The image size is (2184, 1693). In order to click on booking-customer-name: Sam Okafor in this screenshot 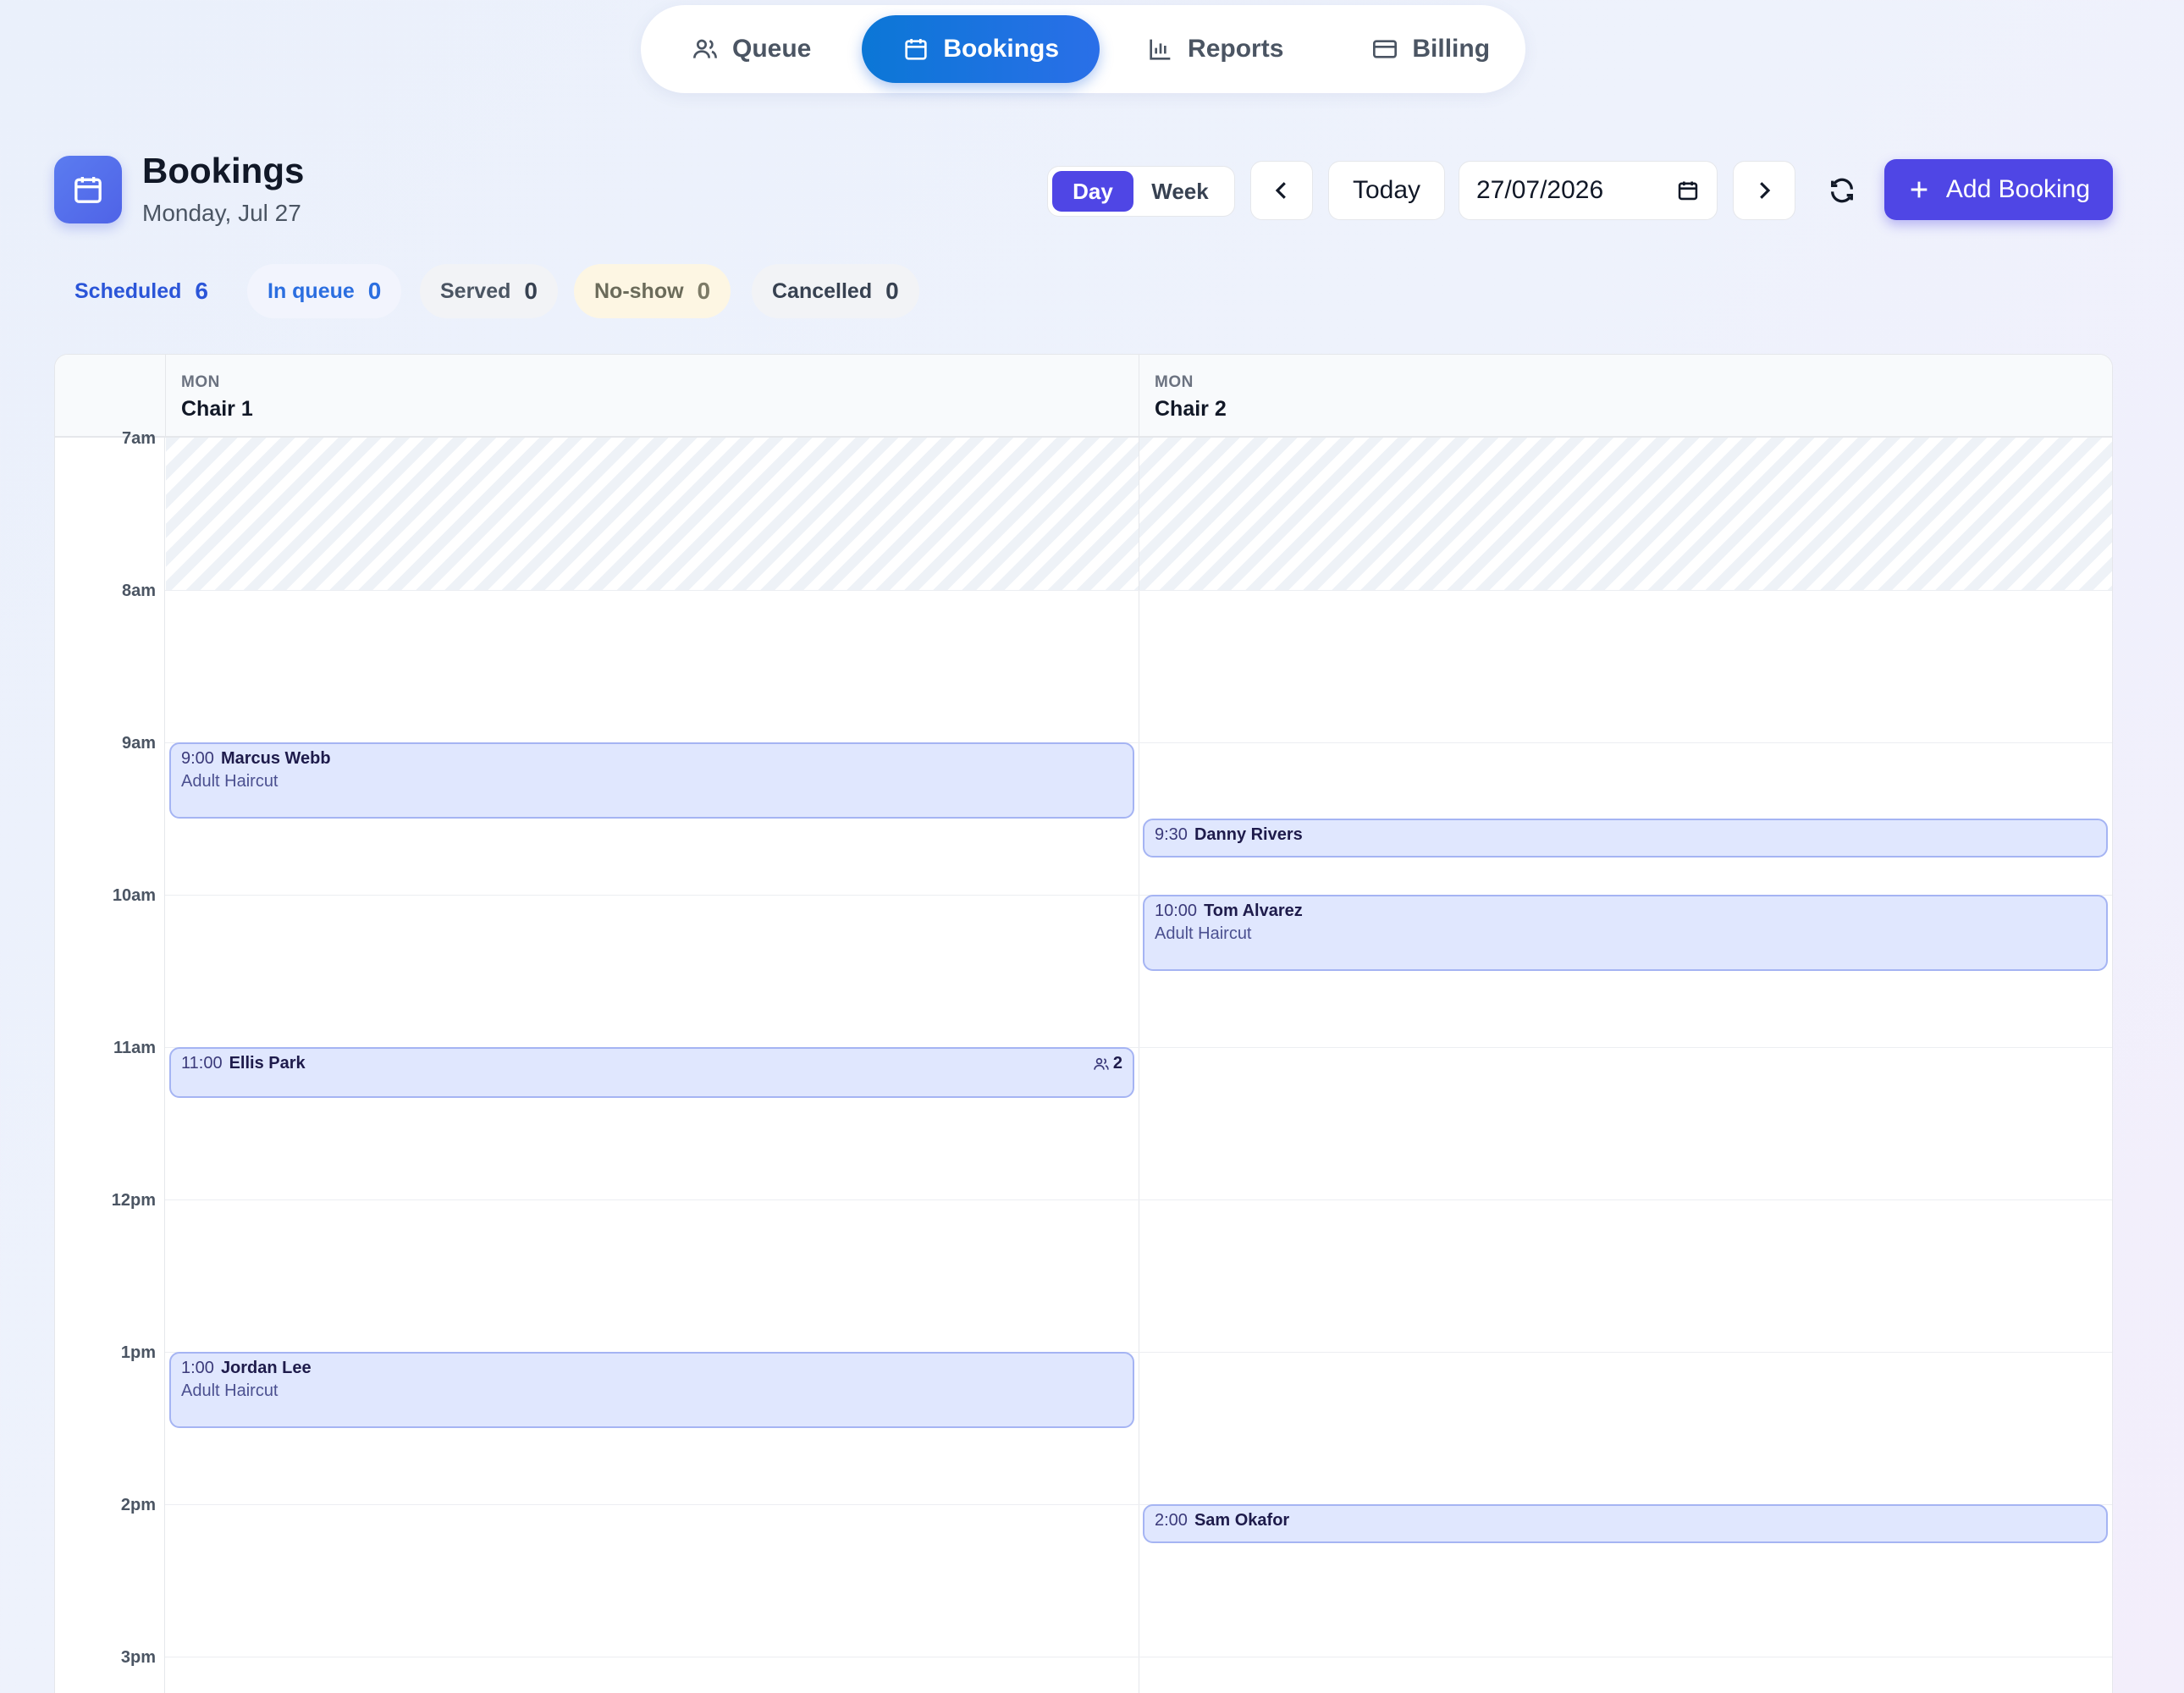, I will do `click(1242, 1520)`.